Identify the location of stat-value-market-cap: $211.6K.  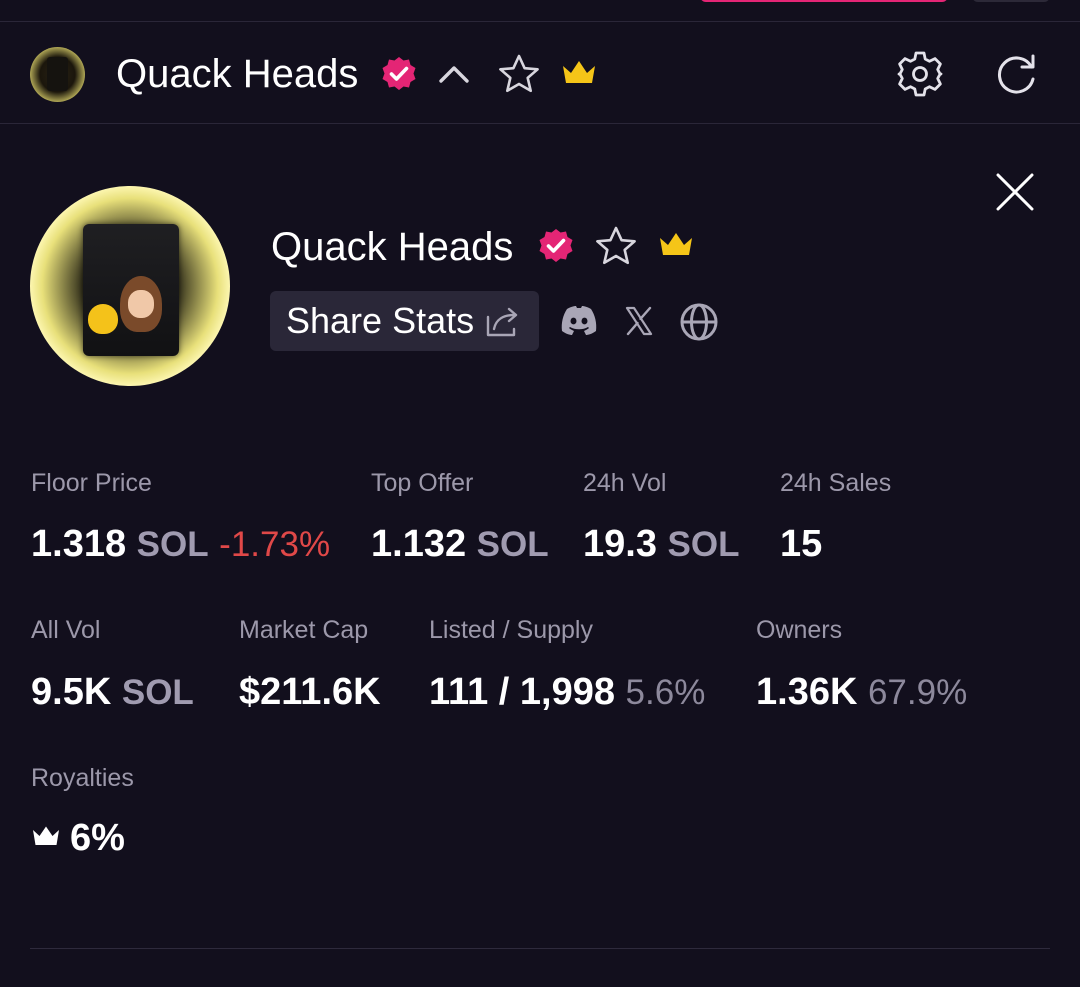
(310, 692).